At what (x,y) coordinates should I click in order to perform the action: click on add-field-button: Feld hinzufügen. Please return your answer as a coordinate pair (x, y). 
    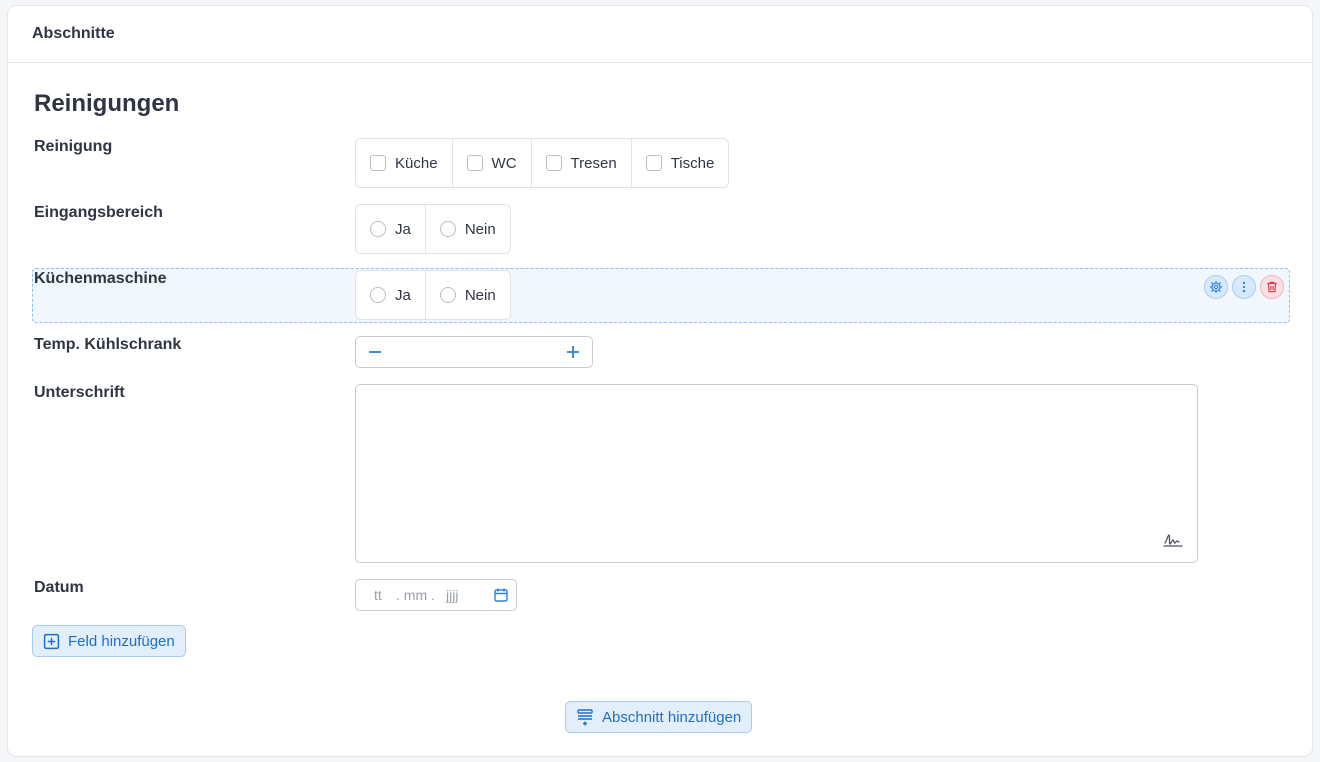
    Looking at the image, I should click on (109, 641).